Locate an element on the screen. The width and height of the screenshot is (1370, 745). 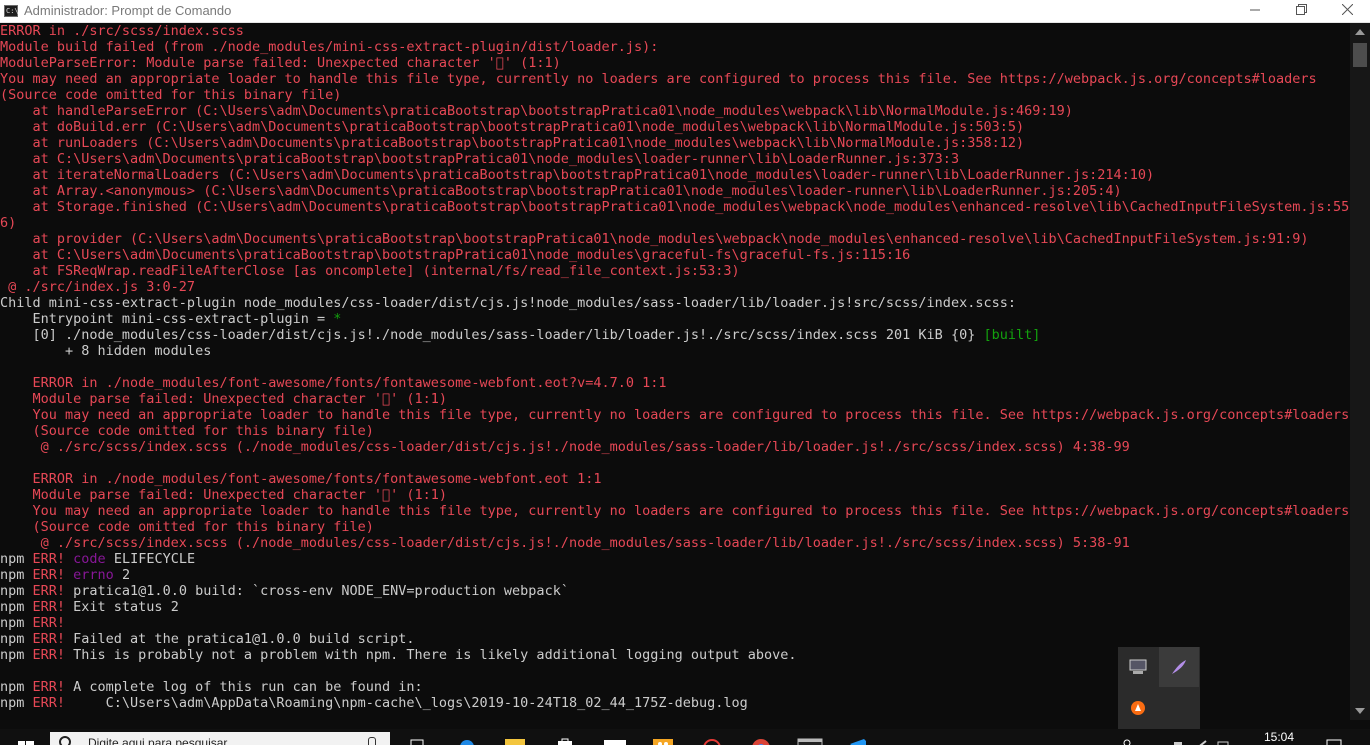
console-text: [built] is located at coordinates (1012, 335).